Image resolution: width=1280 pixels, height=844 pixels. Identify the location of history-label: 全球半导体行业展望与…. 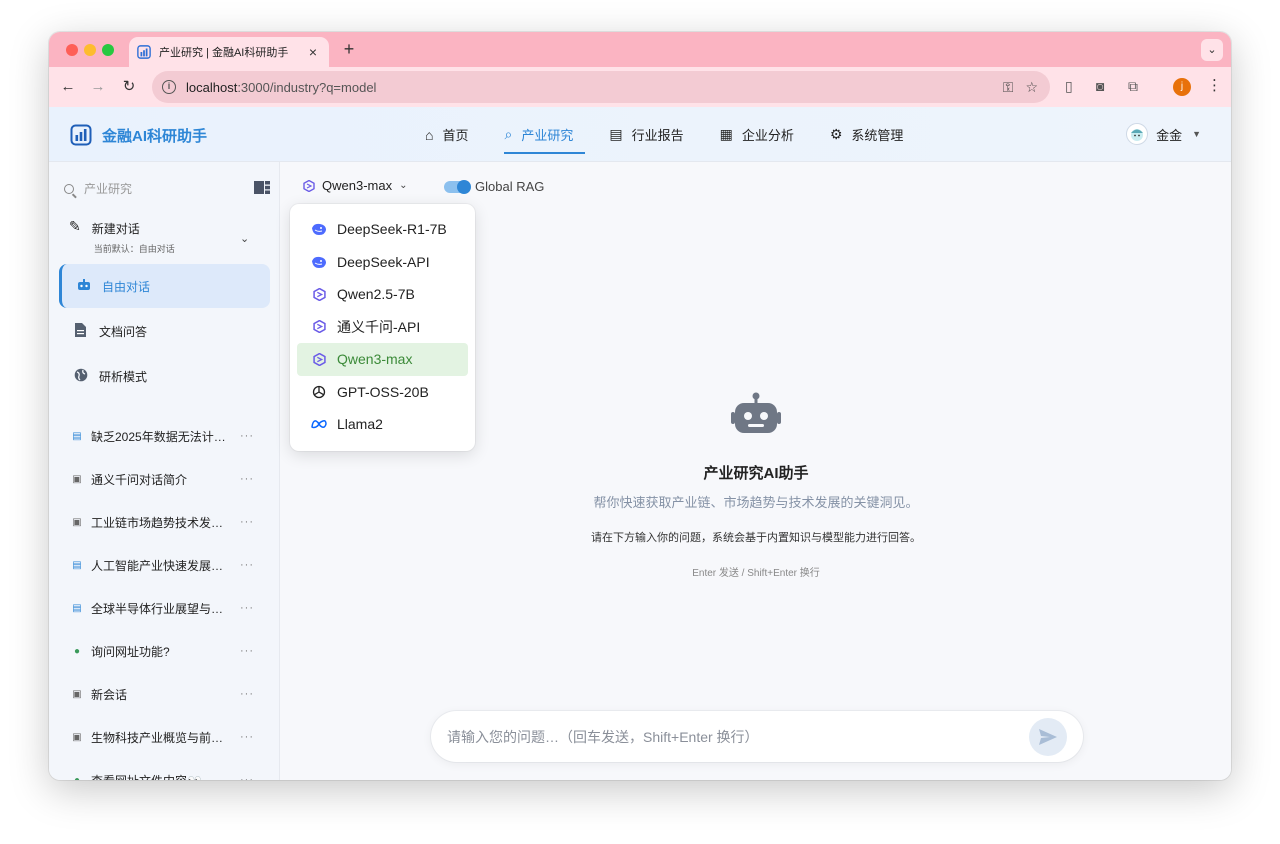
(157, 608).